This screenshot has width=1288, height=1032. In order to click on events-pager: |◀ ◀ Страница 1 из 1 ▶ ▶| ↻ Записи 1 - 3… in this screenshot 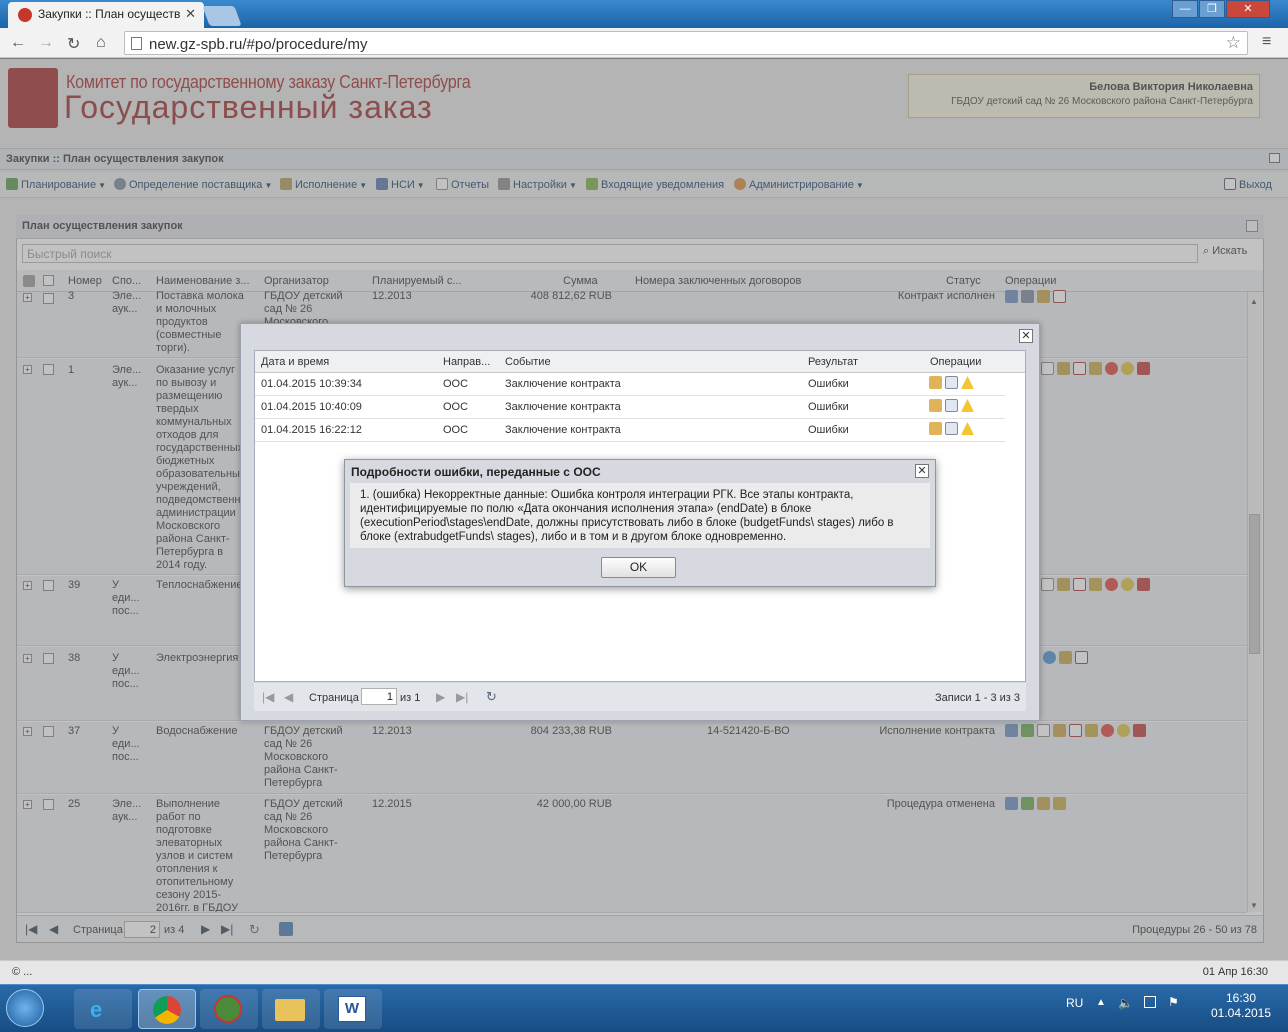, I will do `click(640, 697)`.